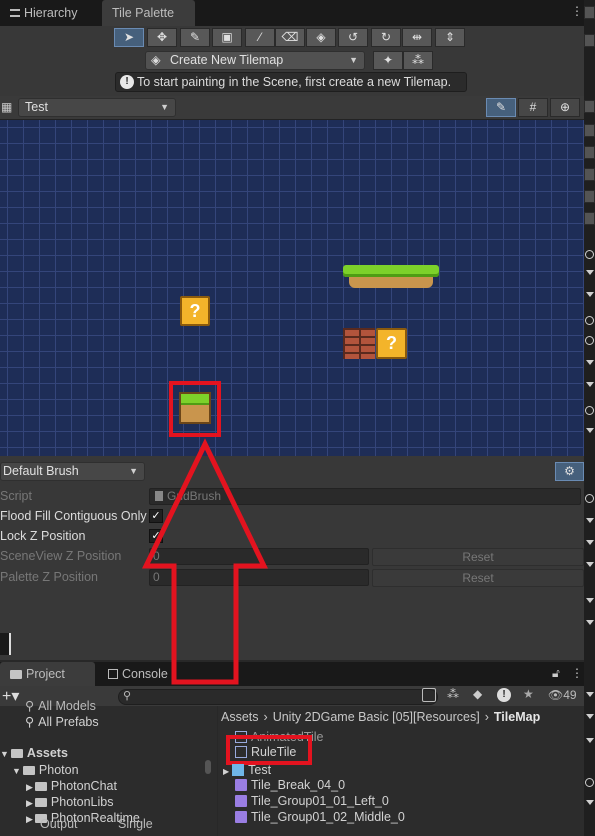 This screenshot has height=836, width=595. What do you see at coordinates (59, 824) in the screenshot?
I see `tree-item-output: Output` at bounding box center [59, 824].